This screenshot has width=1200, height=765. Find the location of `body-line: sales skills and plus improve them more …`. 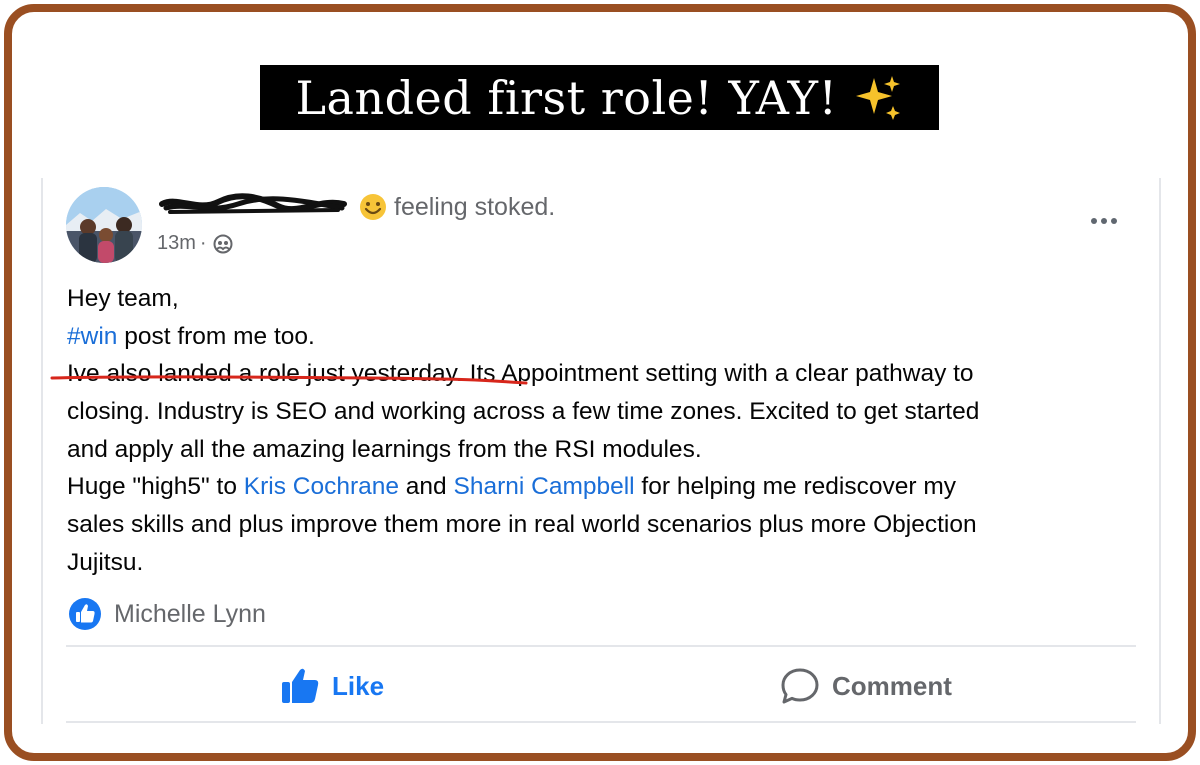

body-line: sales skills and plus improve them more … is located at coordinates (522, 525).